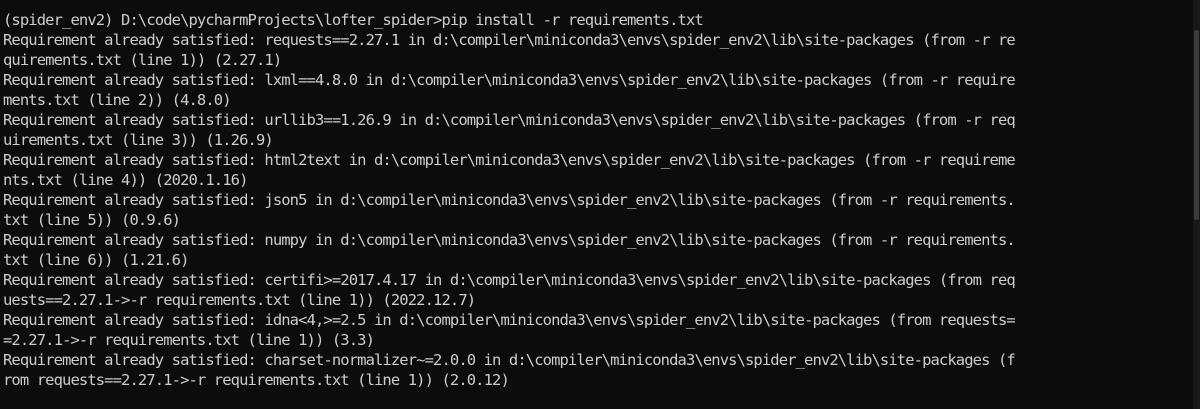  I want to click on terminal-line: txt (line 6)) (1.21.6), so click(96, 260).